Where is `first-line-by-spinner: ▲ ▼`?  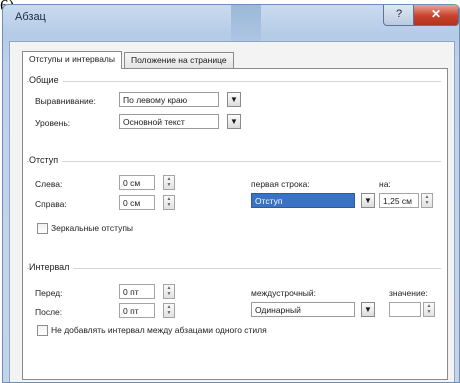
first-line-by-spinner: ▲ ▼ is located at coordinates (427, 200).